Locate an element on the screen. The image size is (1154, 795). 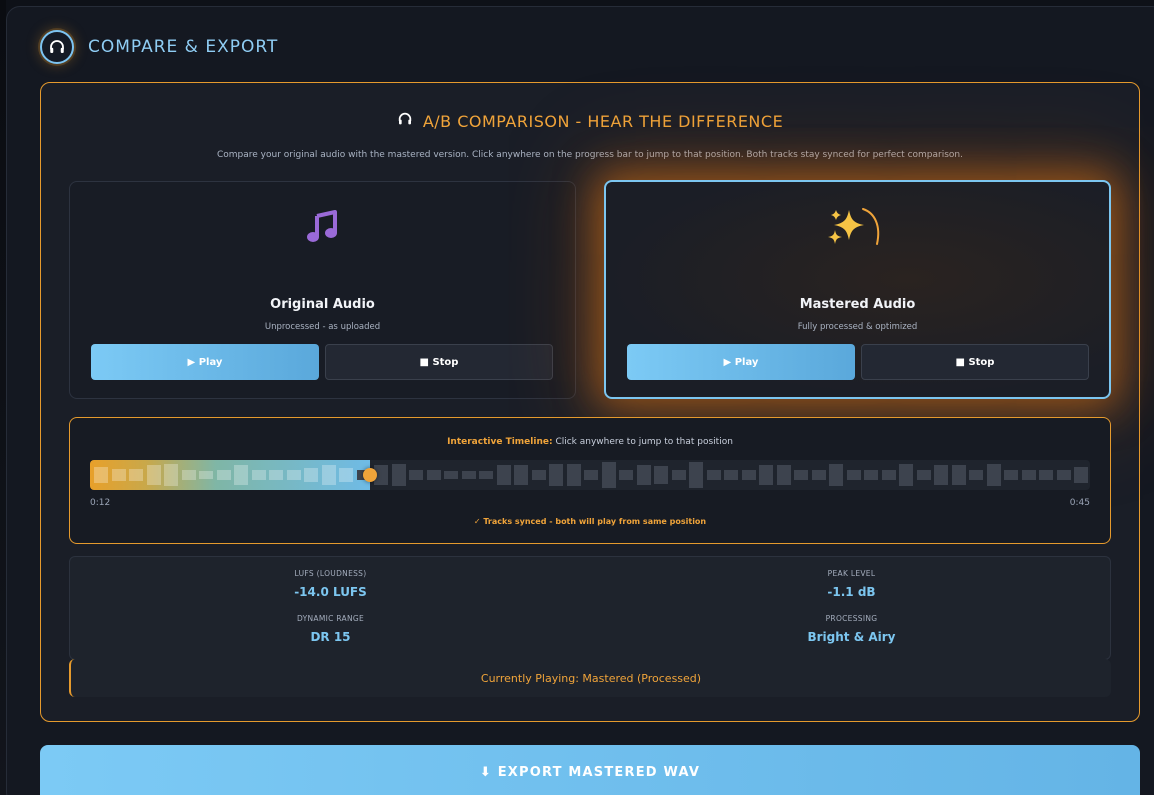
current-time: 0:12 is located at coordinates (100, 503).